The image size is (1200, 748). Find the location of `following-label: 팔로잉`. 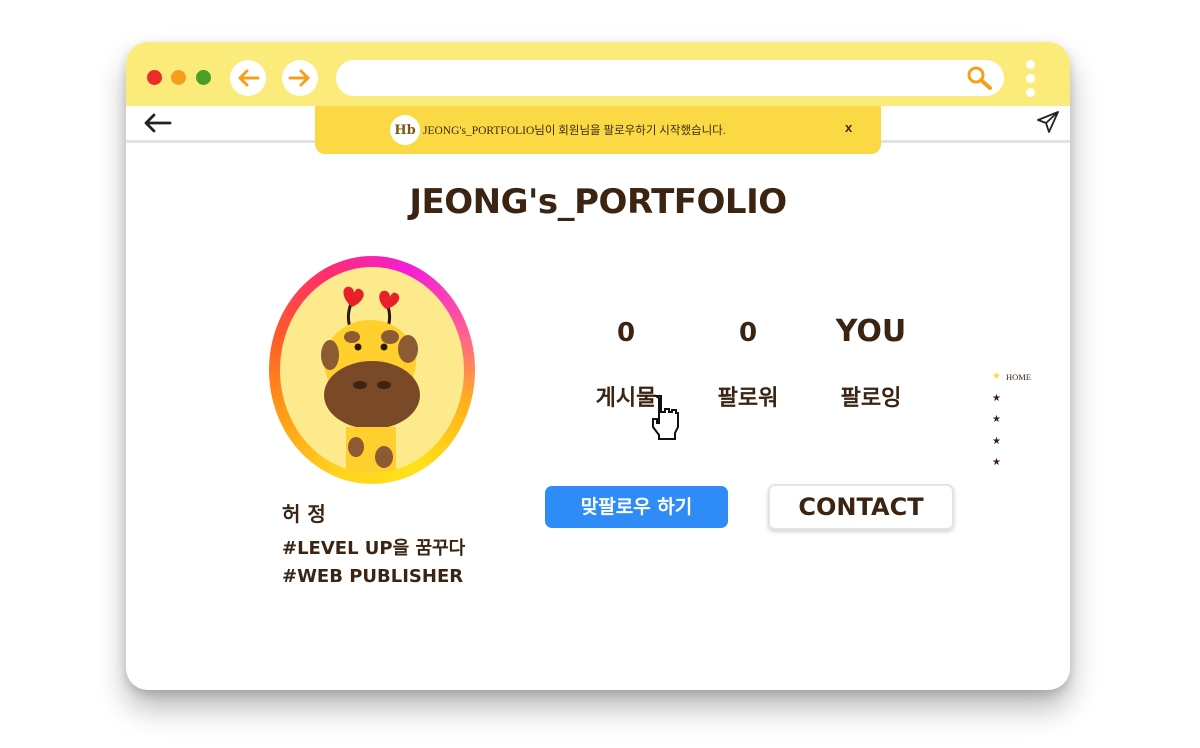

following-label: 팔로잉 is located at coordinates (871, 396).